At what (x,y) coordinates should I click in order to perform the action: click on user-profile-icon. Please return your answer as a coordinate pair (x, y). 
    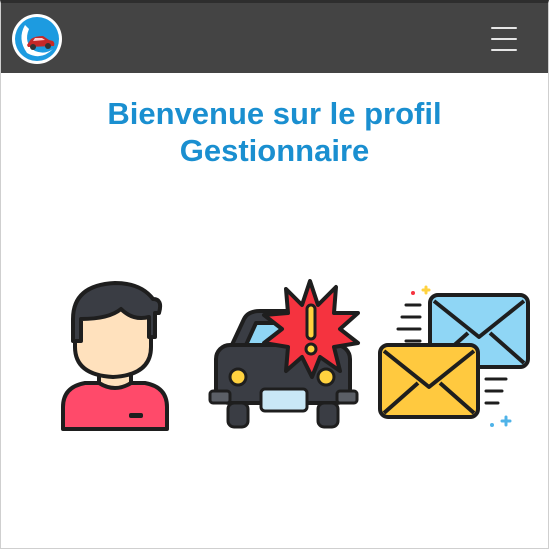
    Looking at the image, I should click on (115, 355).